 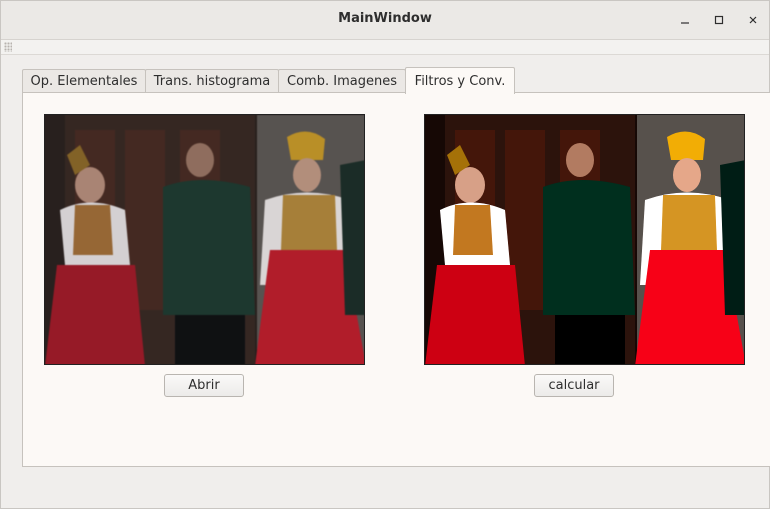 What do you see at coordinates (719, 20) in the screenshot?
I see `maximize-icon` at bounding box center [719, 20].